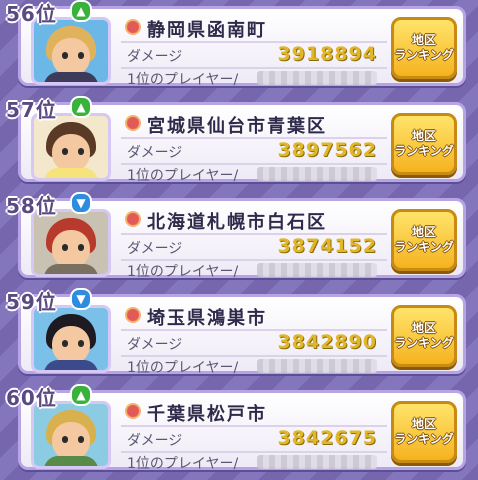 This screenshot has width=478, height=480. Describe the element at coordinates (31, 302) in the screenshot. I see `rank-number: 59位` at that location.